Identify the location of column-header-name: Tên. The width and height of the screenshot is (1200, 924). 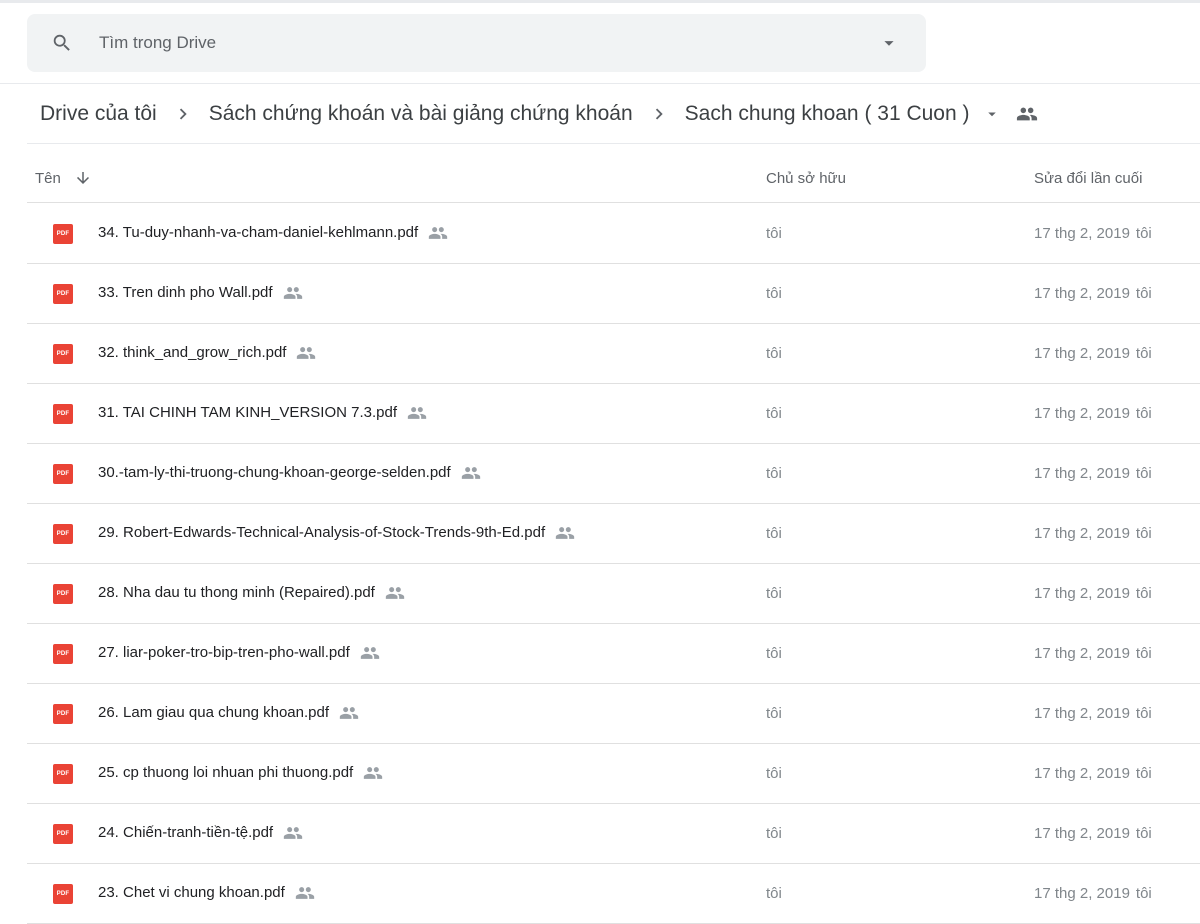
(64, 178).